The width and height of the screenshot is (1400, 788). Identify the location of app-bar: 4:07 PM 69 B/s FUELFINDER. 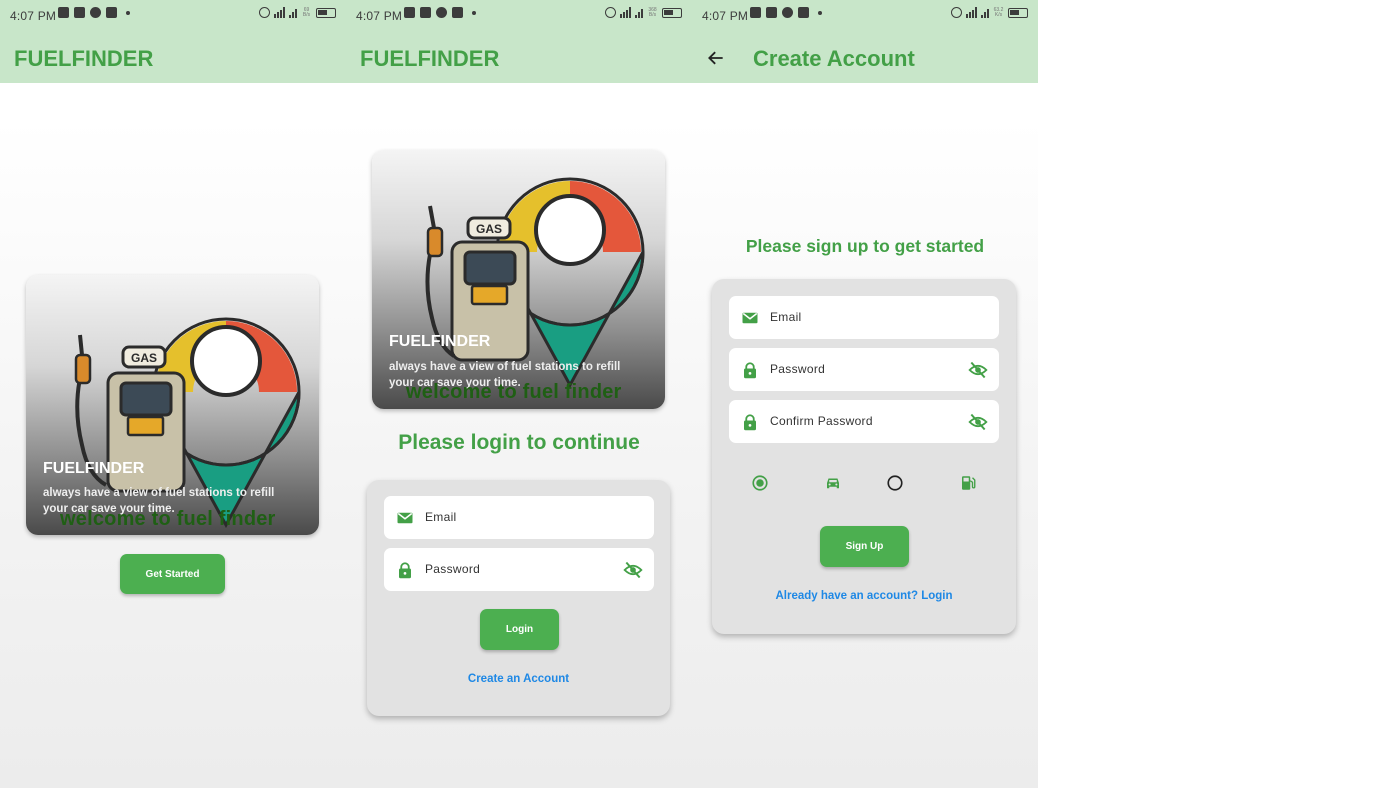
(173, 41).